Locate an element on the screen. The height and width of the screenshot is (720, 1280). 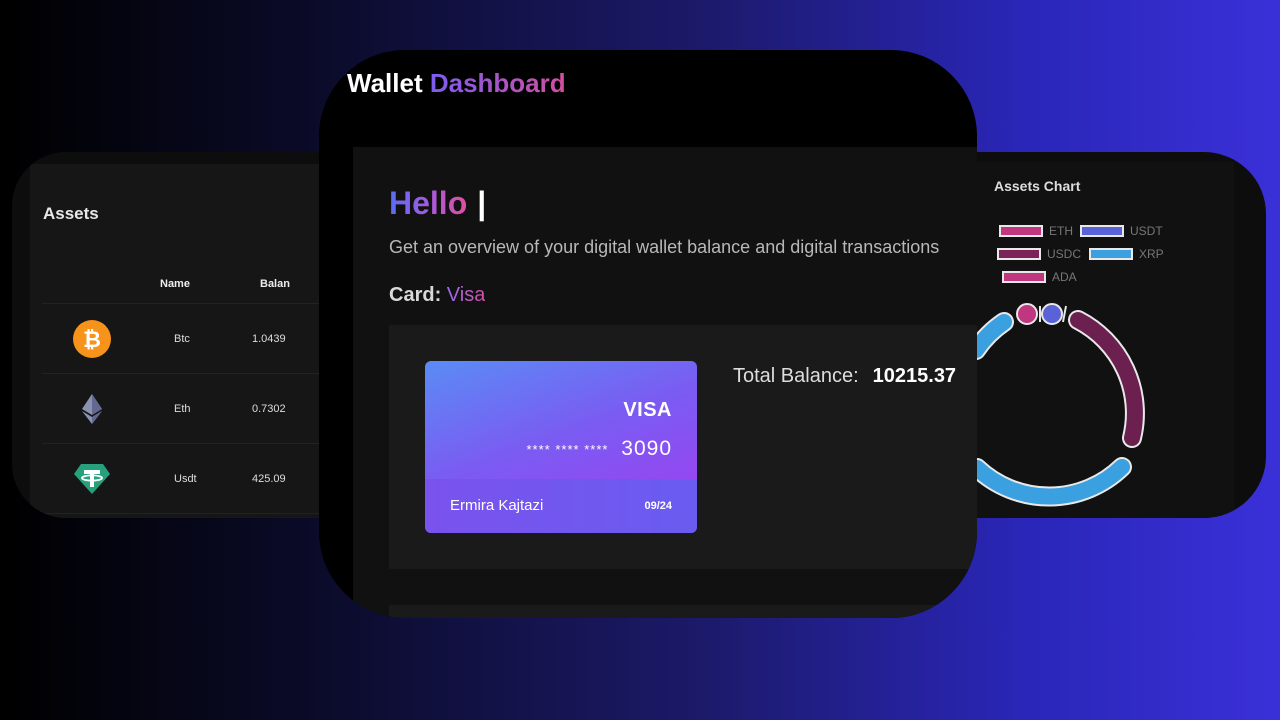
total-balance-label: Total Balance: is located at coordinates (796, 376).